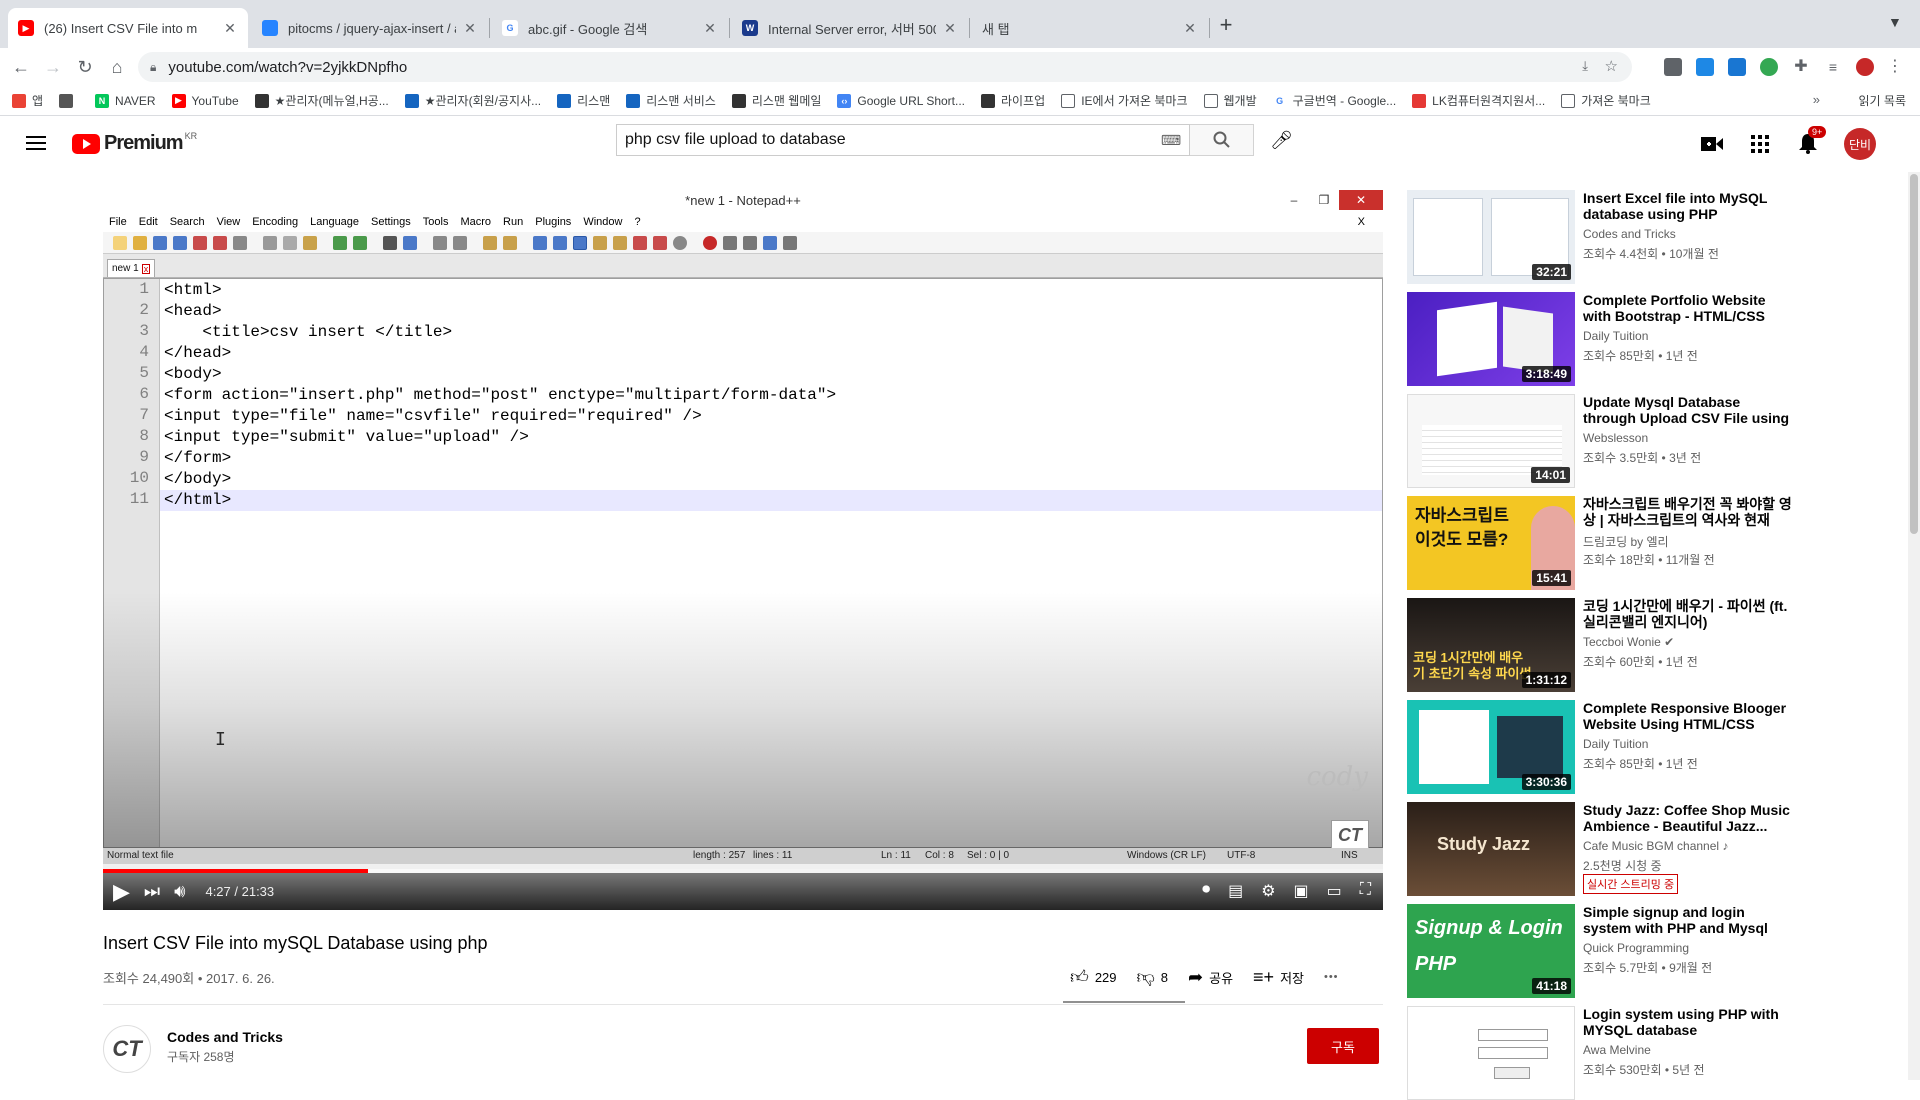 This screenshot has width=1920, height=1100. I want to click on channel-name: Codes and Tricks, so click(225, 1037).